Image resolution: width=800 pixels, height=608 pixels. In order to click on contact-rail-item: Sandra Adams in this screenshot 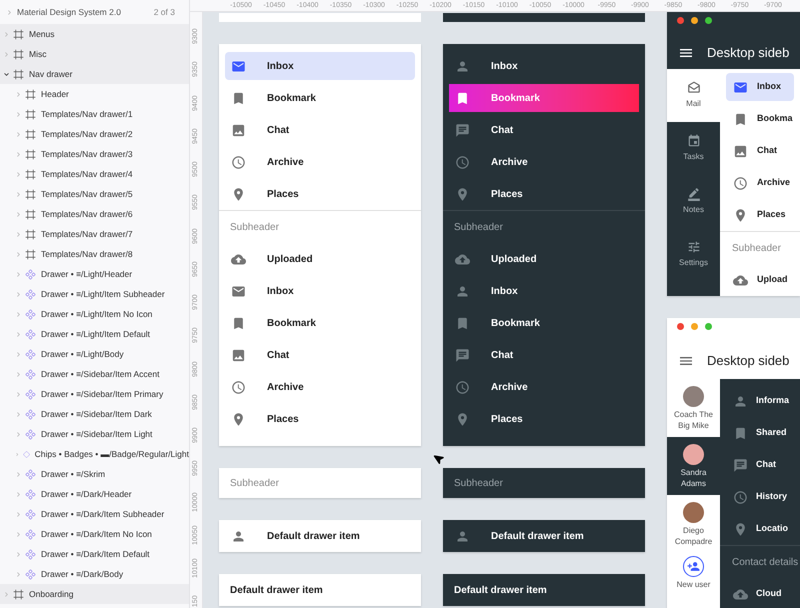, I will do `click(693, 466)`.